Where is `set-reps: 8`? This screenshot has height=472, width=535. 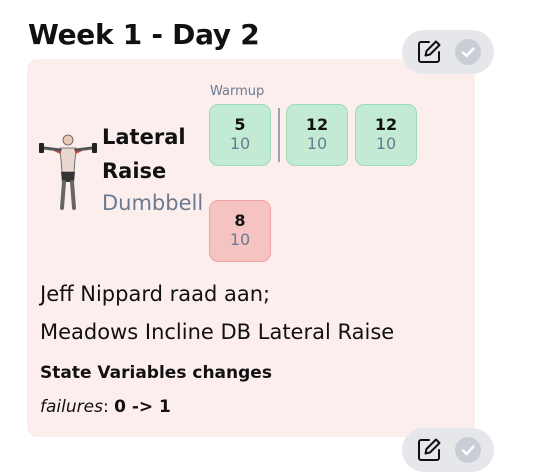
set-reps: 8 is located at coordinates (240, 220).